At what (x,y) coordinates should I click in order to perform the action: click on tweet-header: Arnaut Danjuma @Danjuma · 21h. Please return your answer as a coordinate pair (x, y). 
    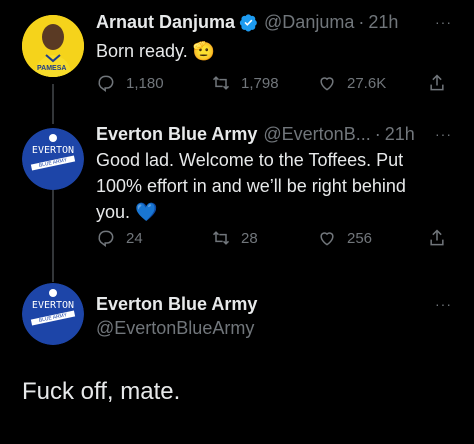
    Looking at the image, I should click on (247, 22).